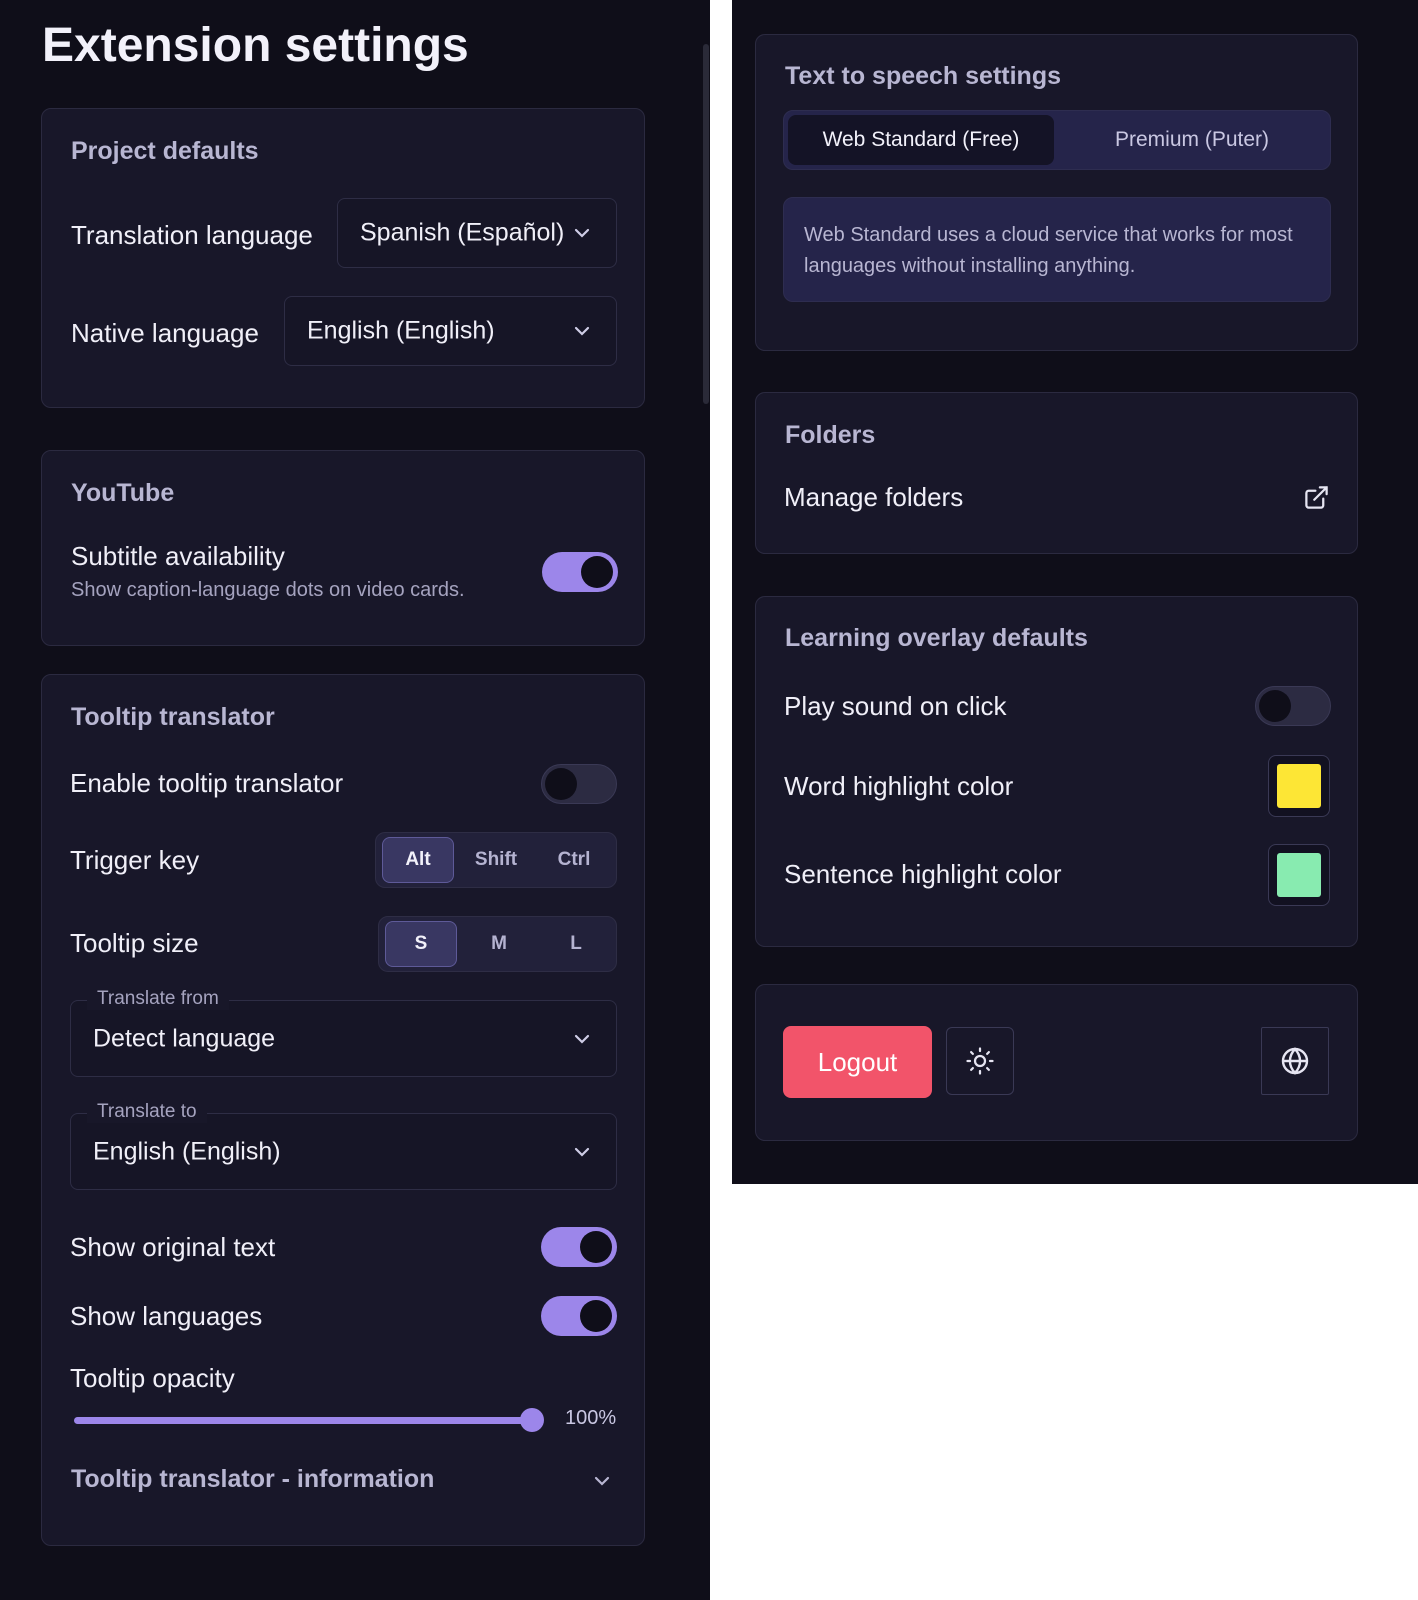 This screenshot has height=1600, width=1418. I want to click on play-sound-label: Play sound on click, so click(895, 706).